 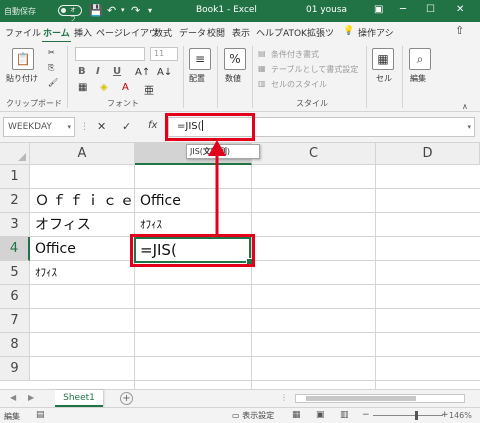 What do you see at coordinates (61, 225) in the screenshot?
I see `cell-a3: オフィス` at bounding box center [61, 225].